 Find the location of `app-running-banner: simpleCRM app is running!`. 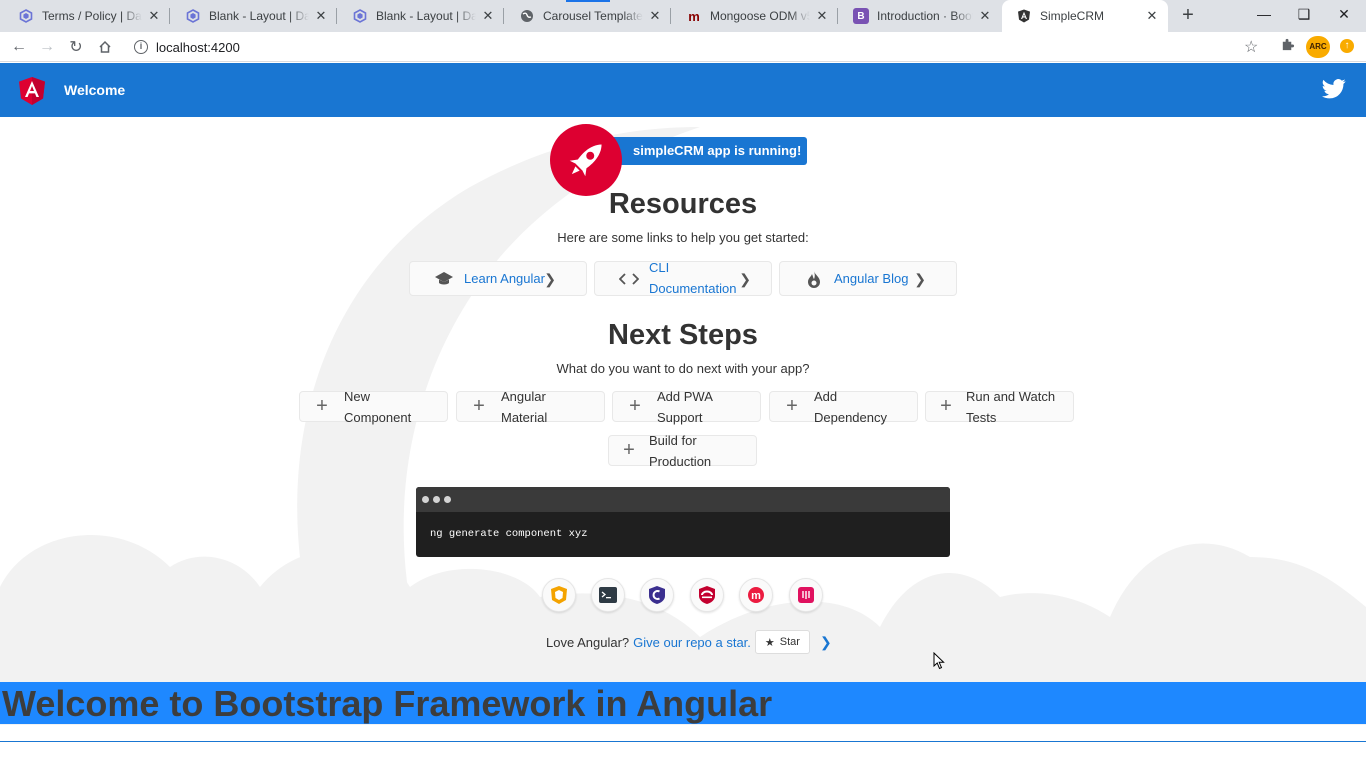

app-running-banner: simpleCRM app is running! is located at coordinates (678, 160).